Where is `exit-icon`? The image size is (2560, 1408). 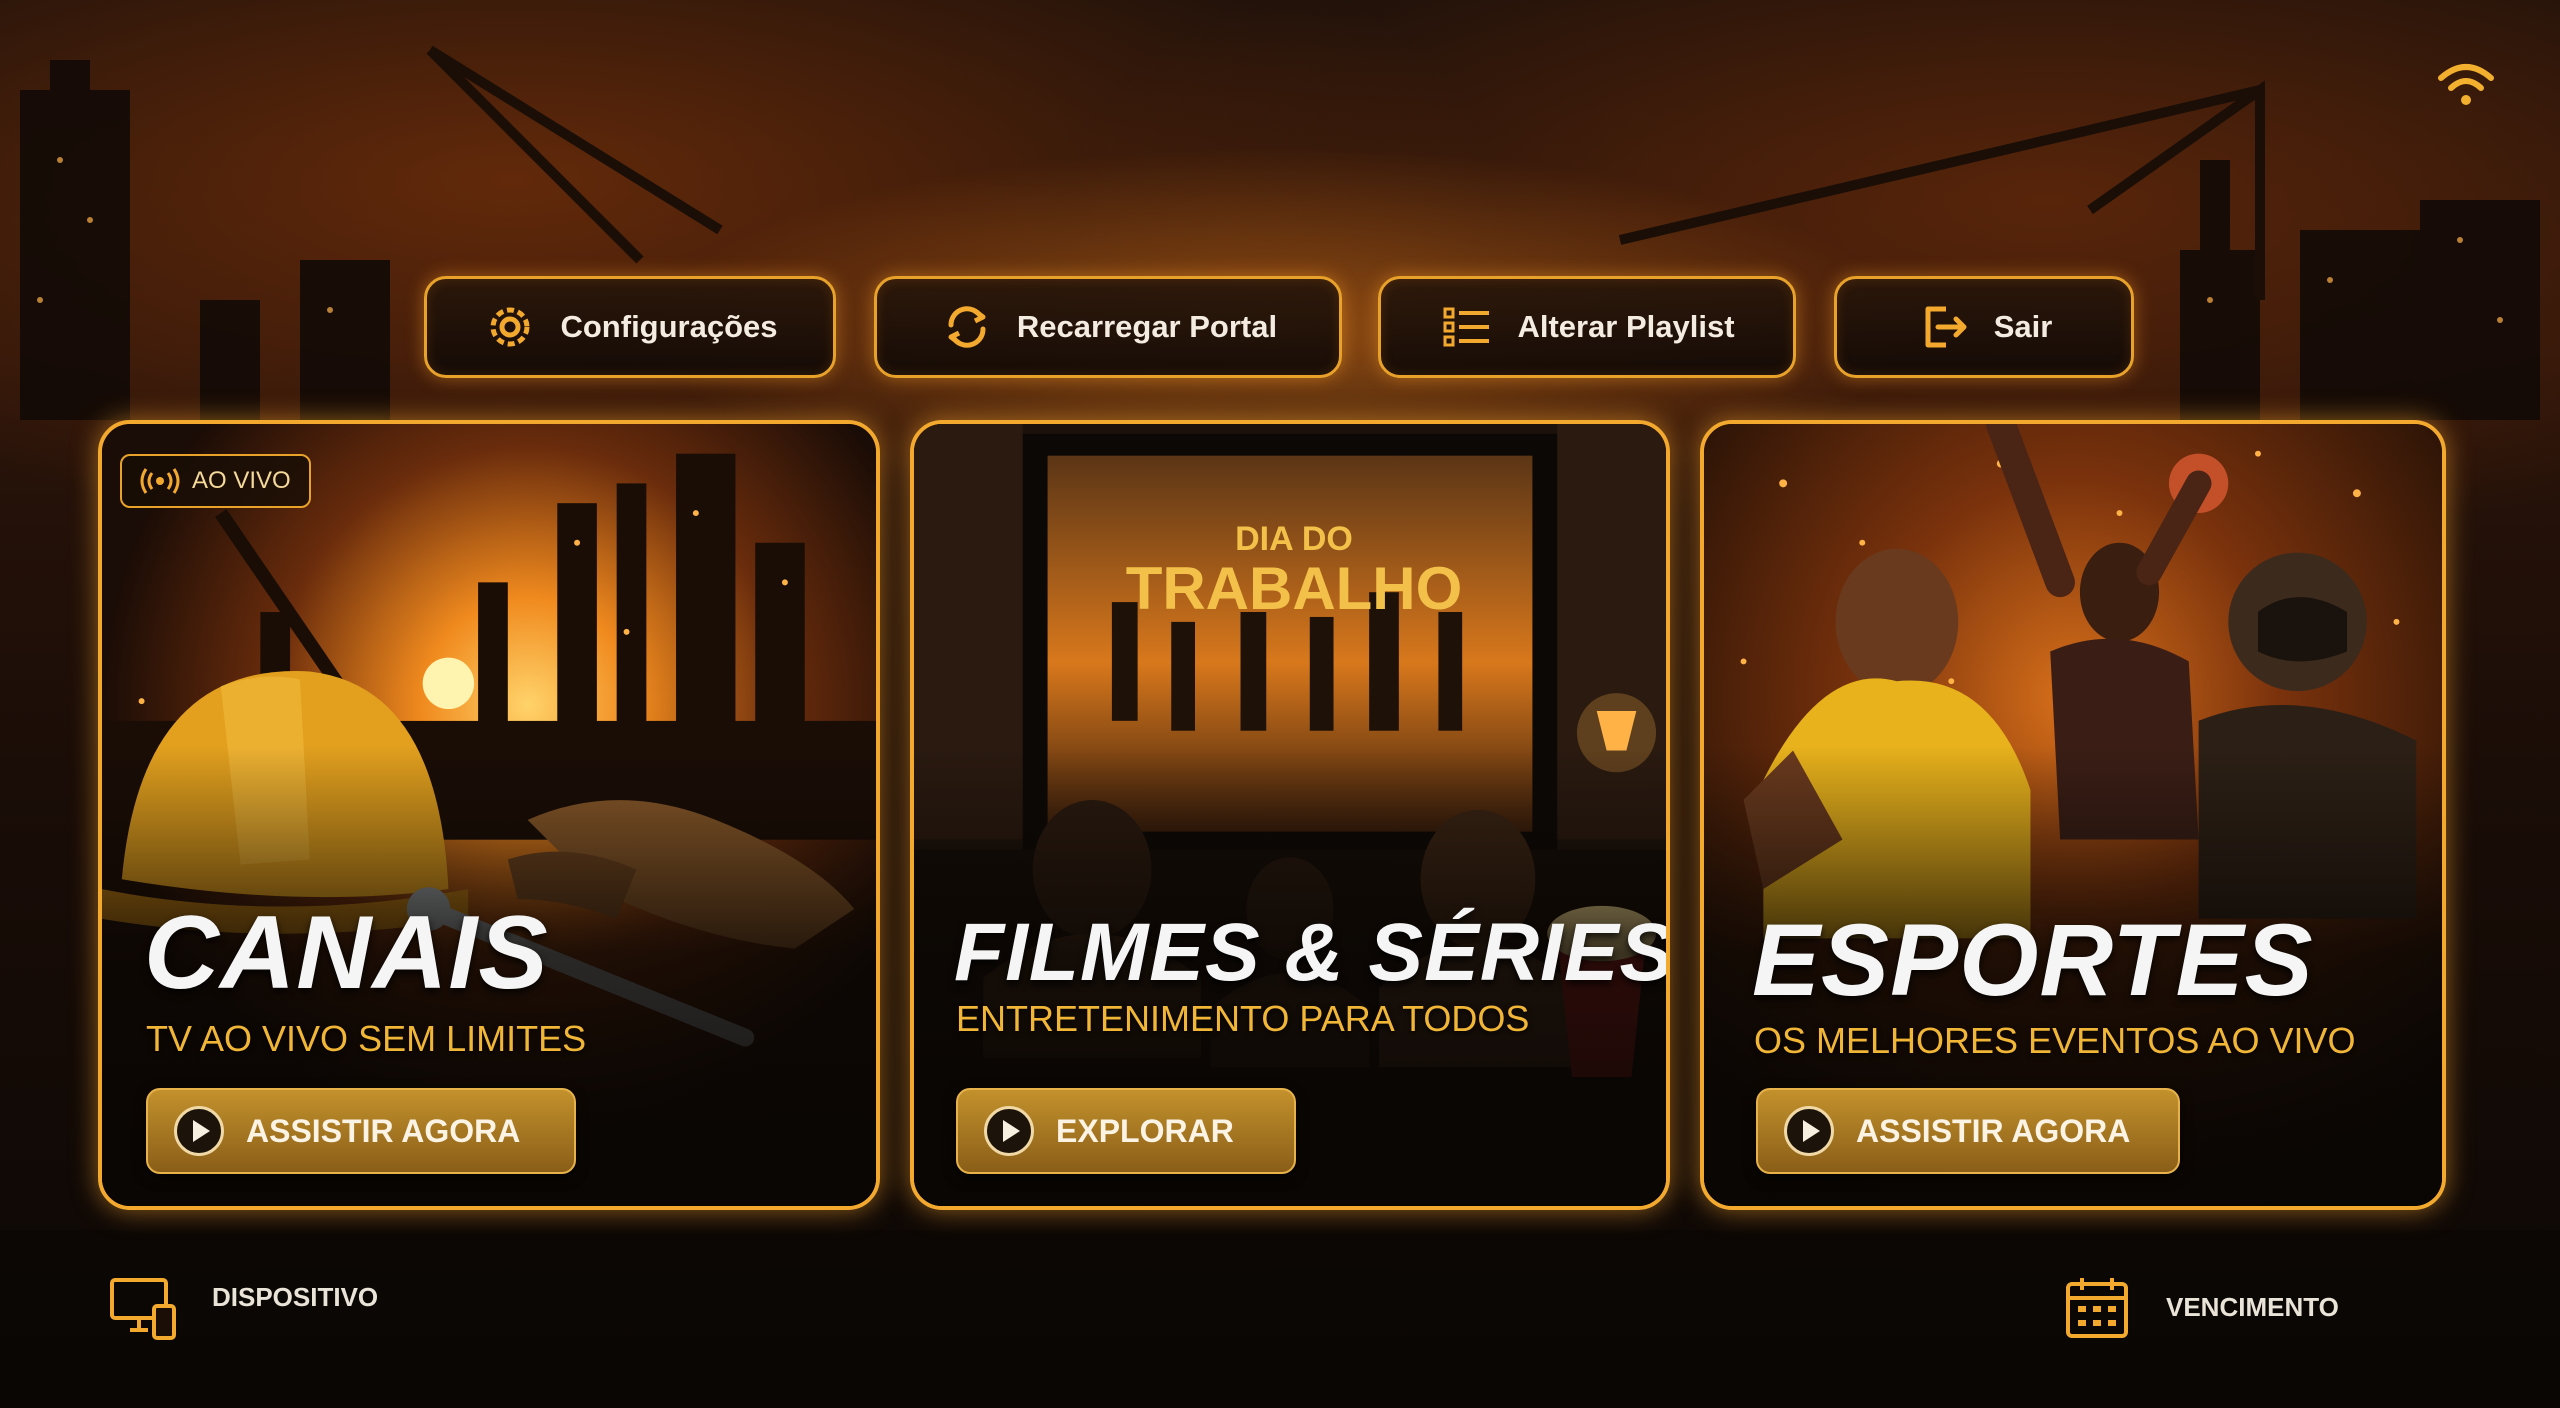
exit-icon is located at coordinates (1946, 327).